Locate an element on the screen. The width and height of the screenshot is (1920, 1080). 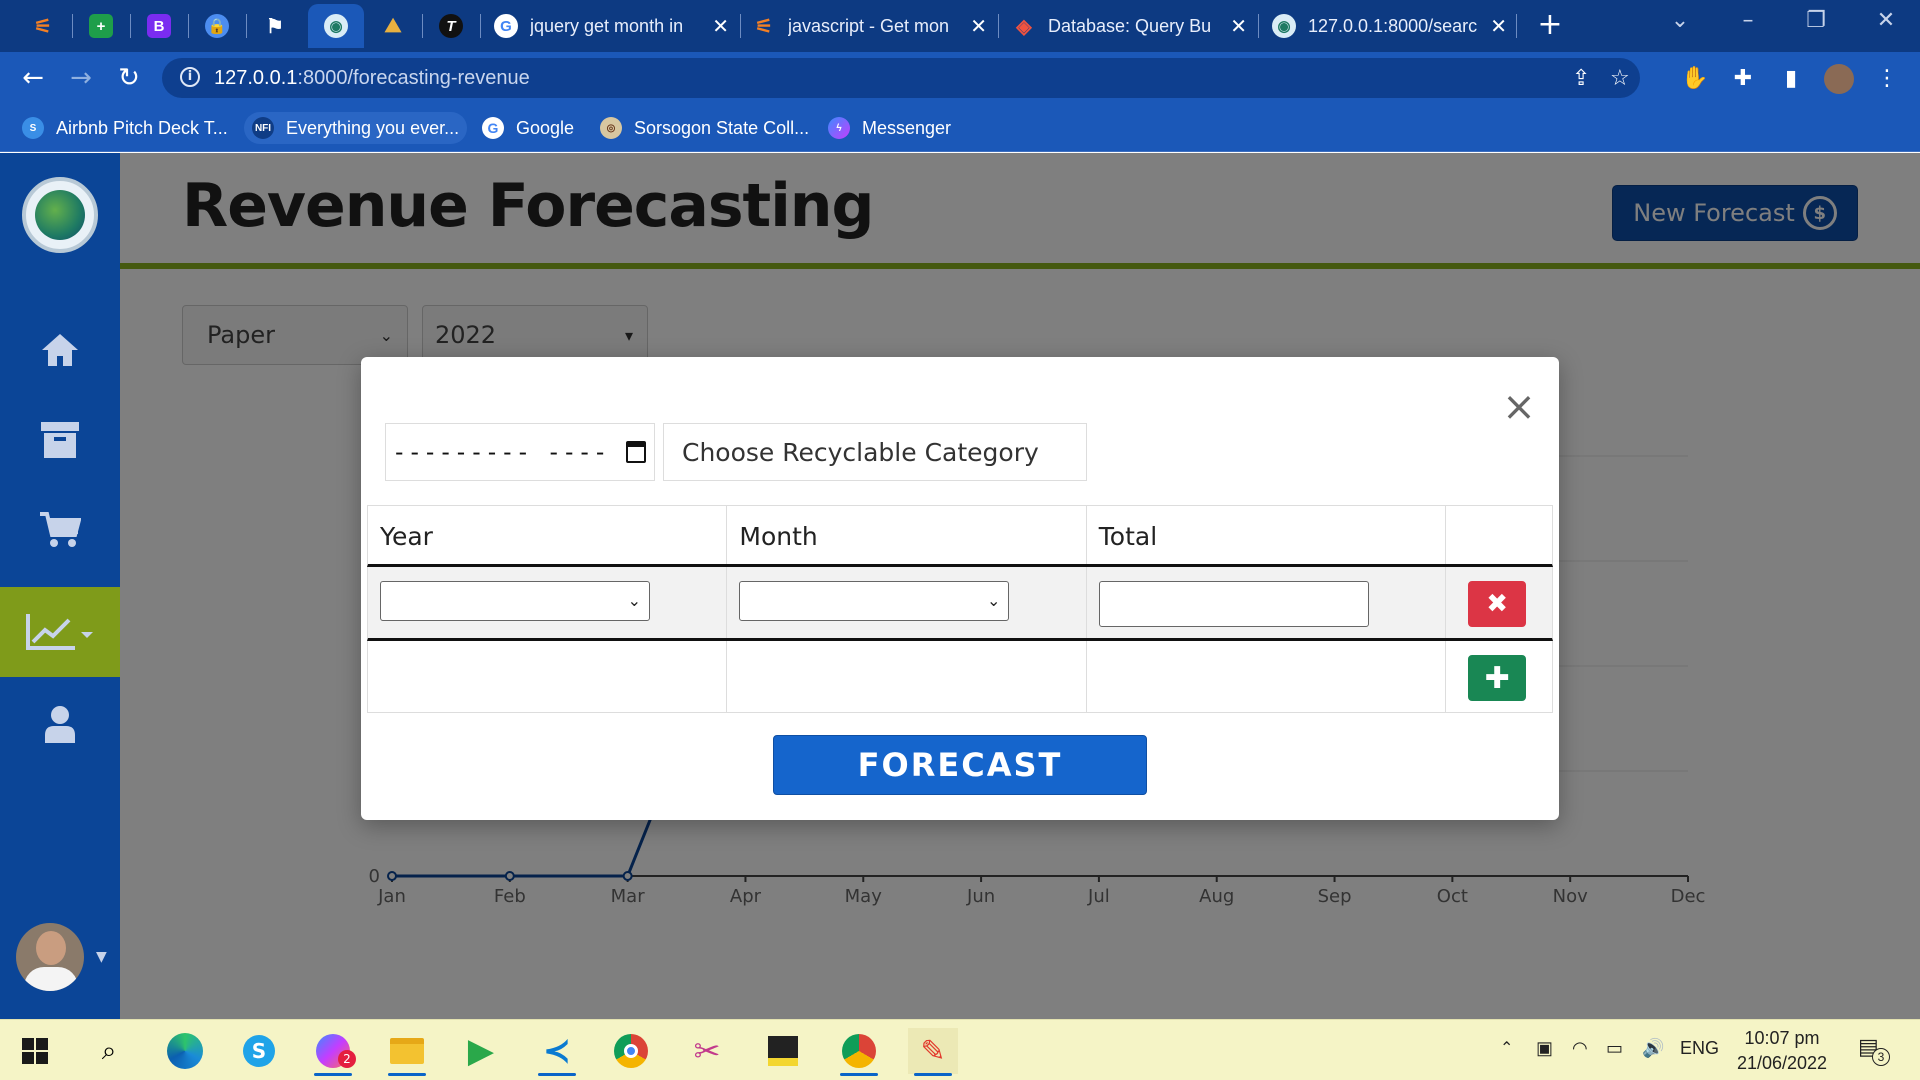
stackoverflow-icon: ⚟ is located at coordinates (764, 26).